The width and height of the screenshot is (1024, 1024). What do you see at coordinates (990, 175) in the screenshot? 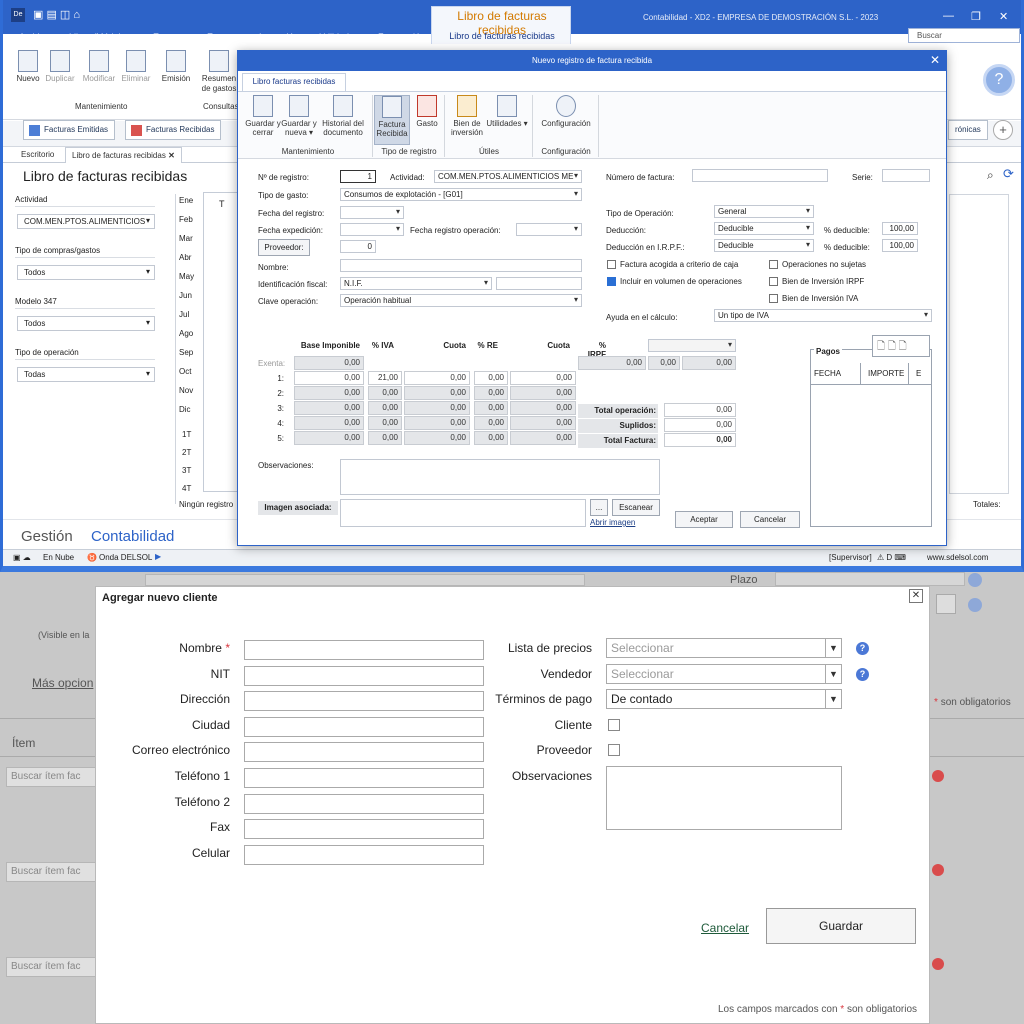
I see `search-icon: ⌕` at bounding box center [990, 175].